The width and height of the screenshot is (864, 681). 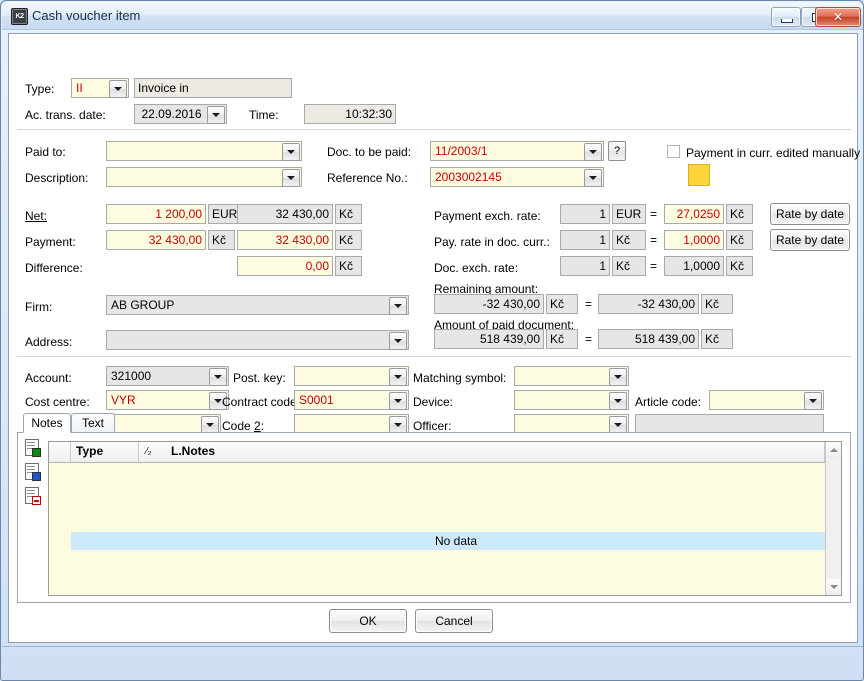 What do you see at coordinates (629, 240) in the screenshot?
I see `pay-rate-doc-left-currency: Kč` at bounding box center [629, 240].